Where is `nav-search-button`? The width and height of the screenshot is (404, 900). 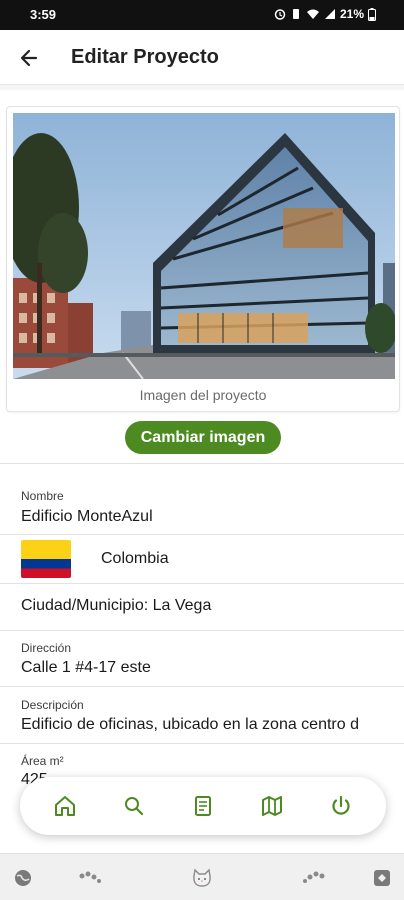 nav-search-button is located at coordinates (134, 806).